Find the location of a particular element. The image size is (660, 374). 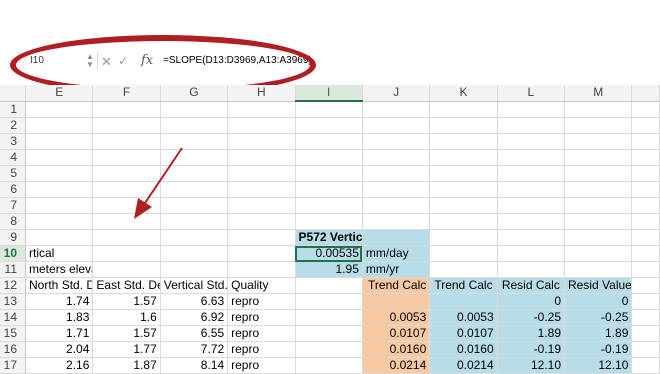

column-header-m: M is located at coordinates (598, 93).